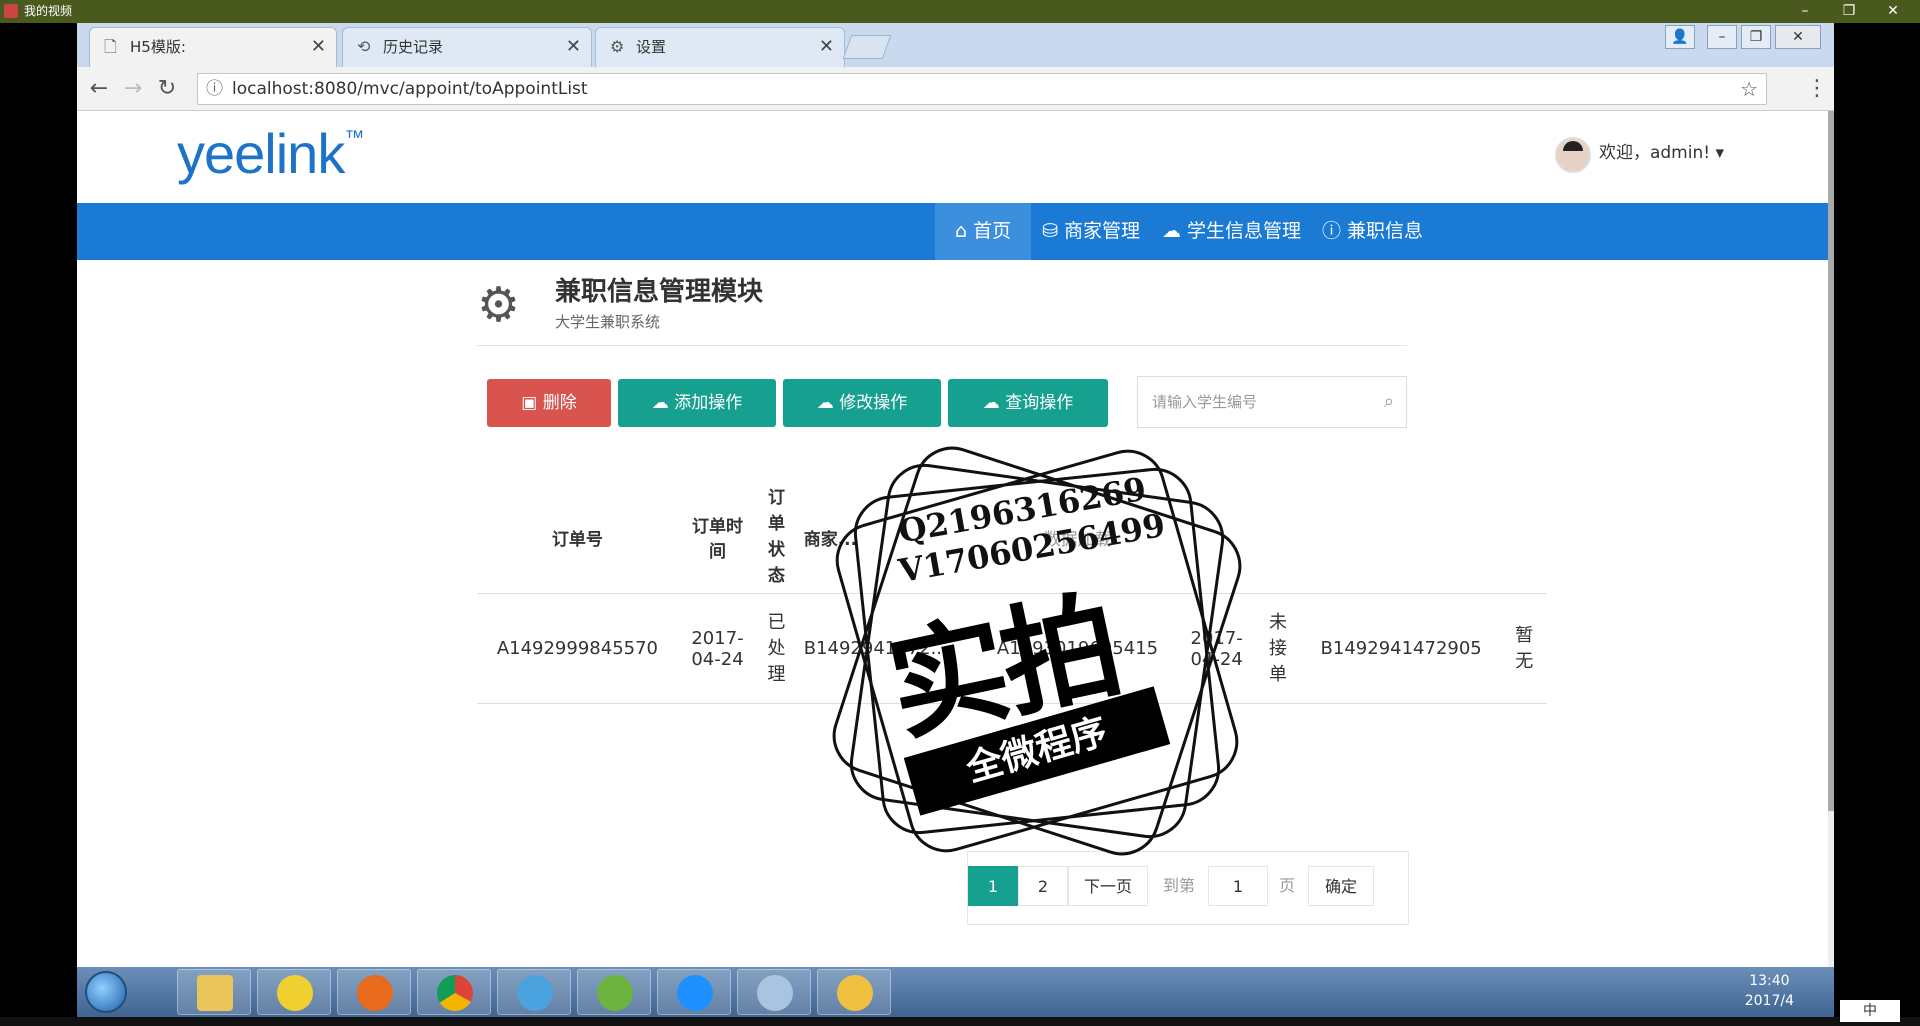 The width and height of the screenshot is (1920, 1026). Describe the element at coordinates (167, 89) in the screenshot. I see `reload-icon: ↻` at that location.